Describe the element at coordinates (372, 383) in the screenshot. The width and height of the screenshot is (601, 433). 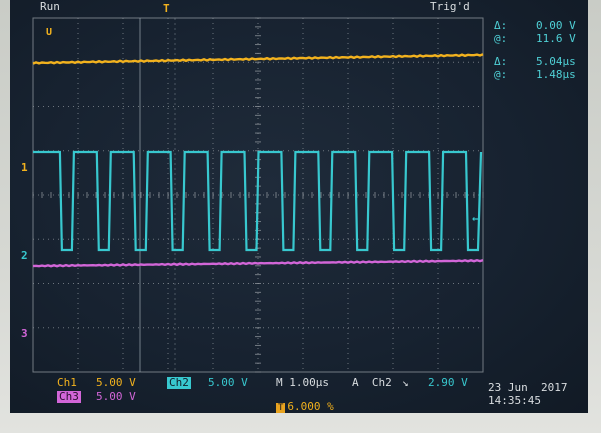
I see `trigger-source: A Ch2` at that location.